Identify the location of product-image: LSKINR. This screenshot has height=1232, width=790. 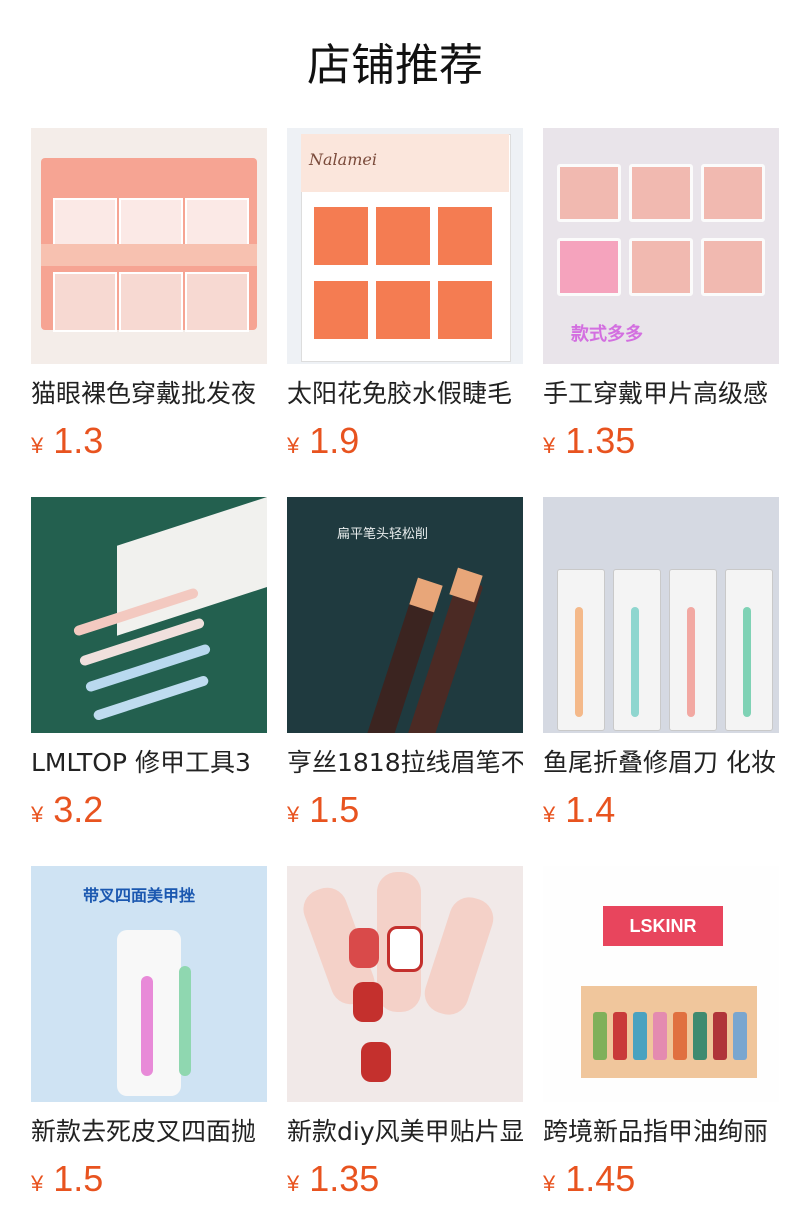
(661, 984).